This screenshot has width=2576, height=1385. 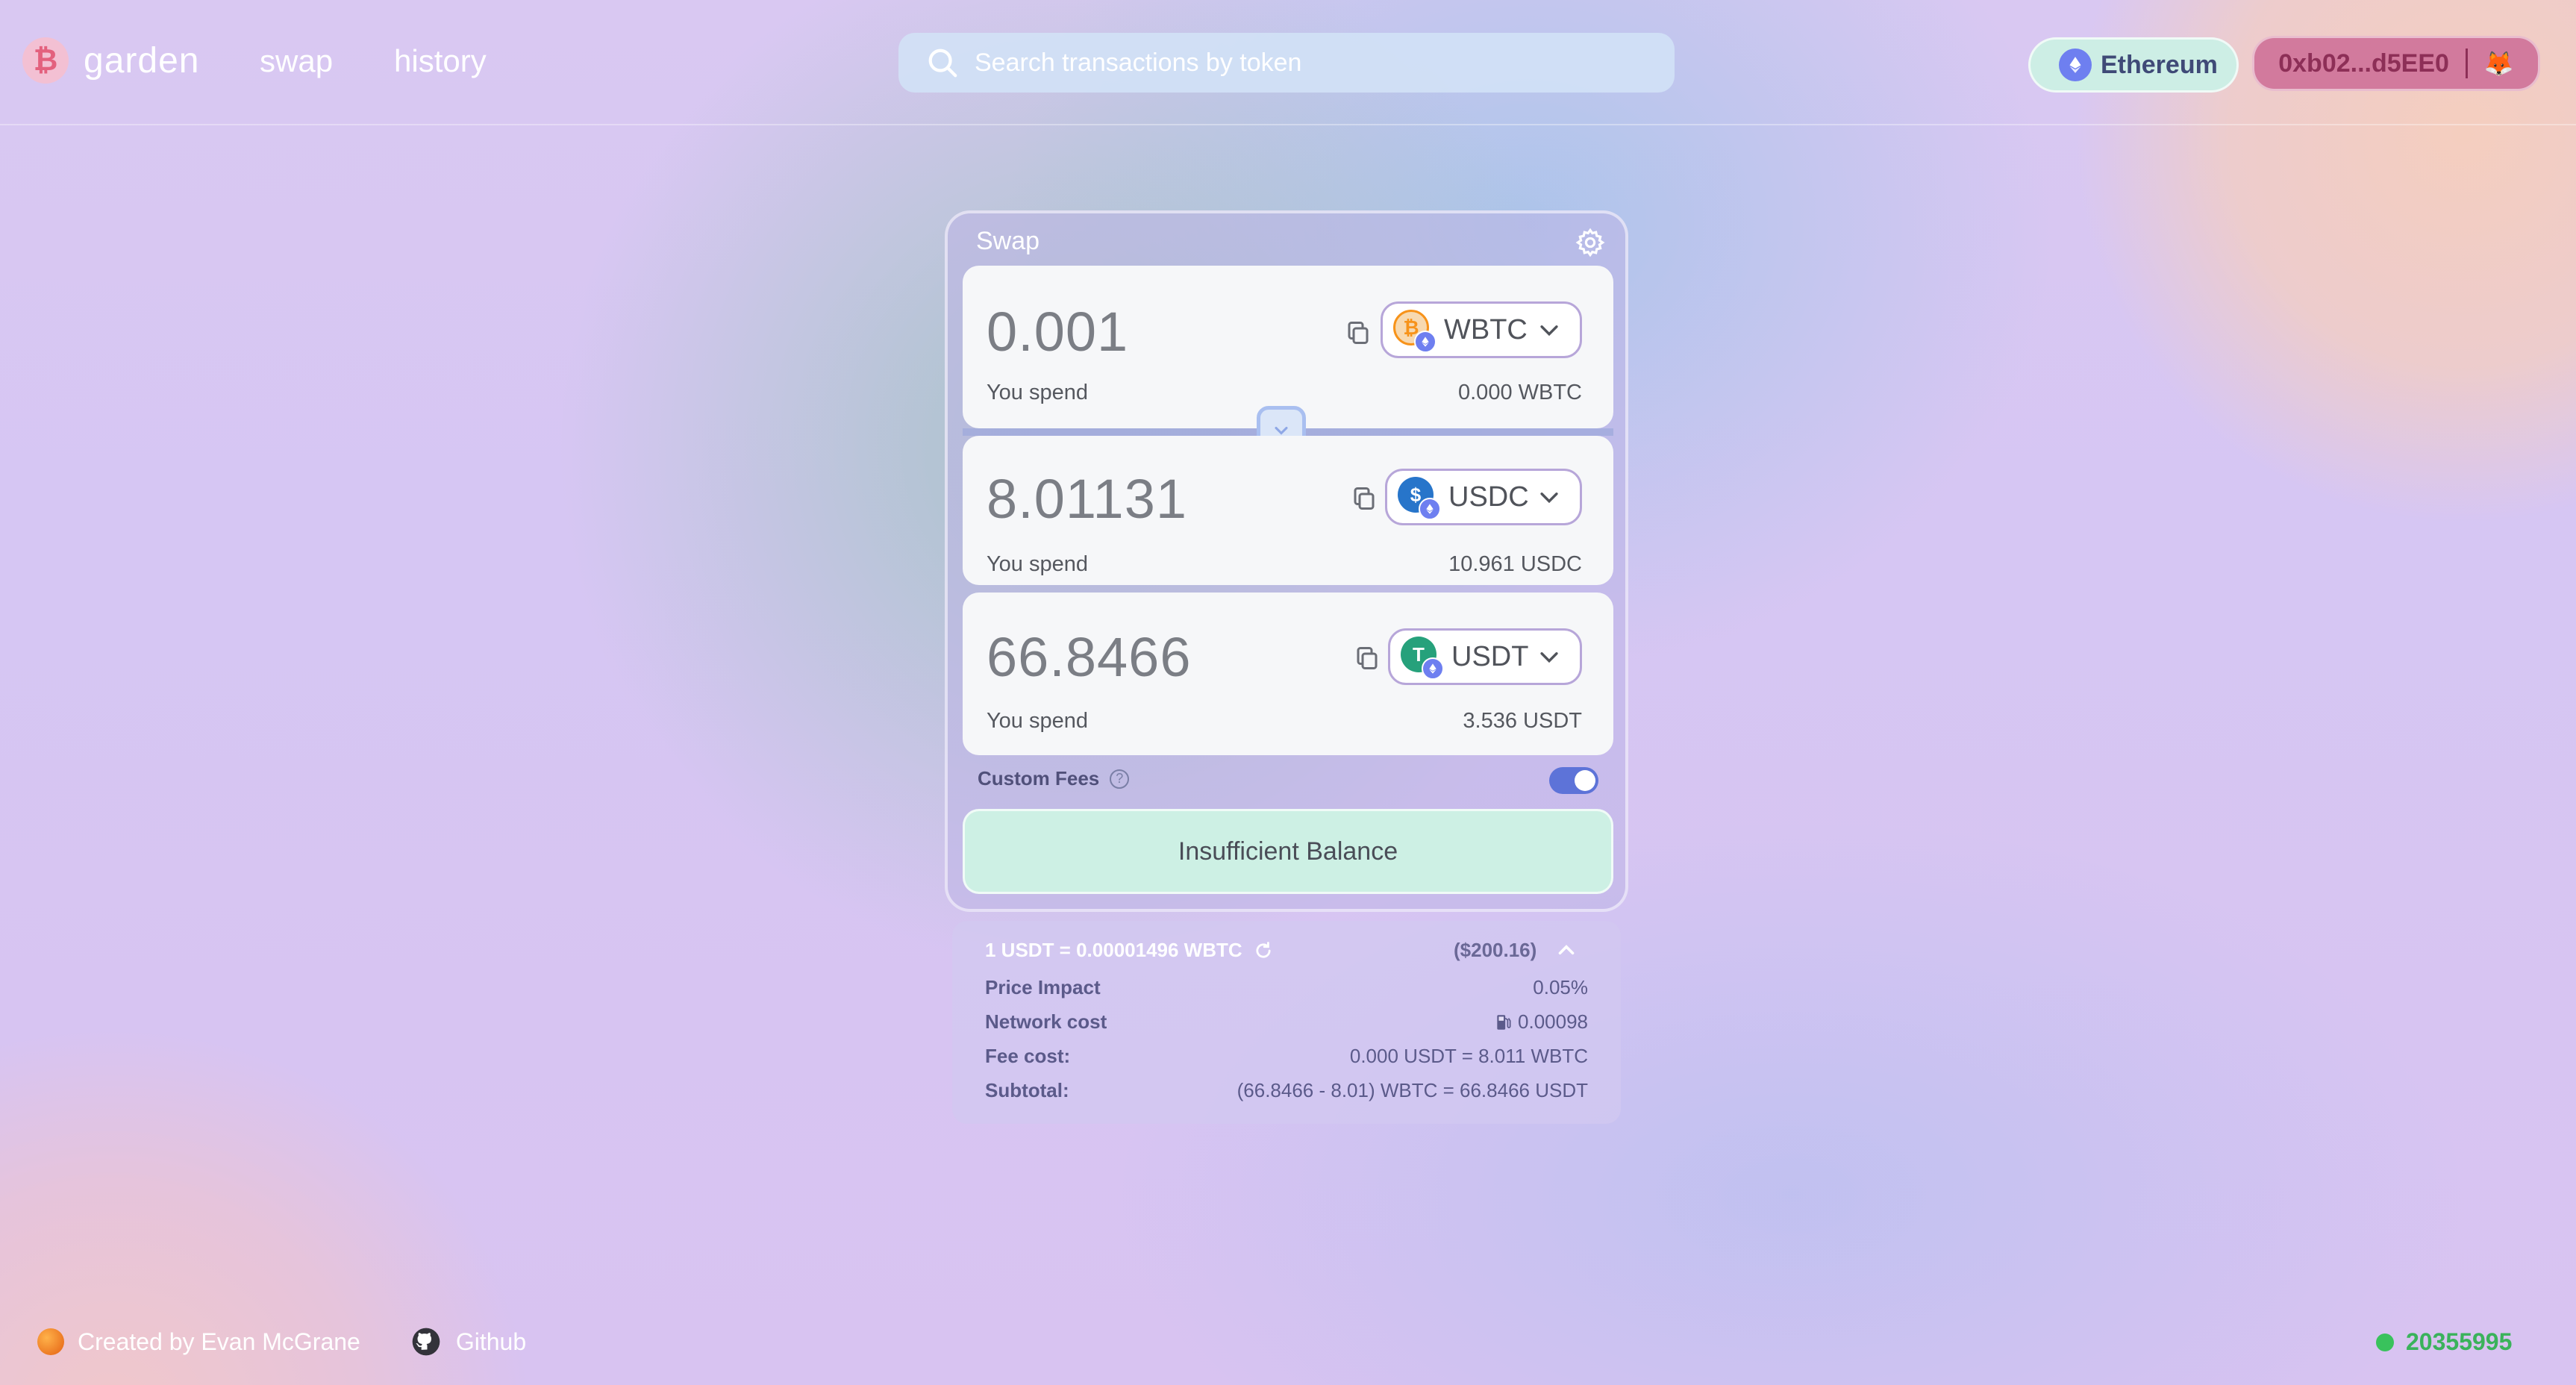 I want to click on detail-value: 0.000 USDT = 8.011 WBTC, so click(x=1468, y=1056).